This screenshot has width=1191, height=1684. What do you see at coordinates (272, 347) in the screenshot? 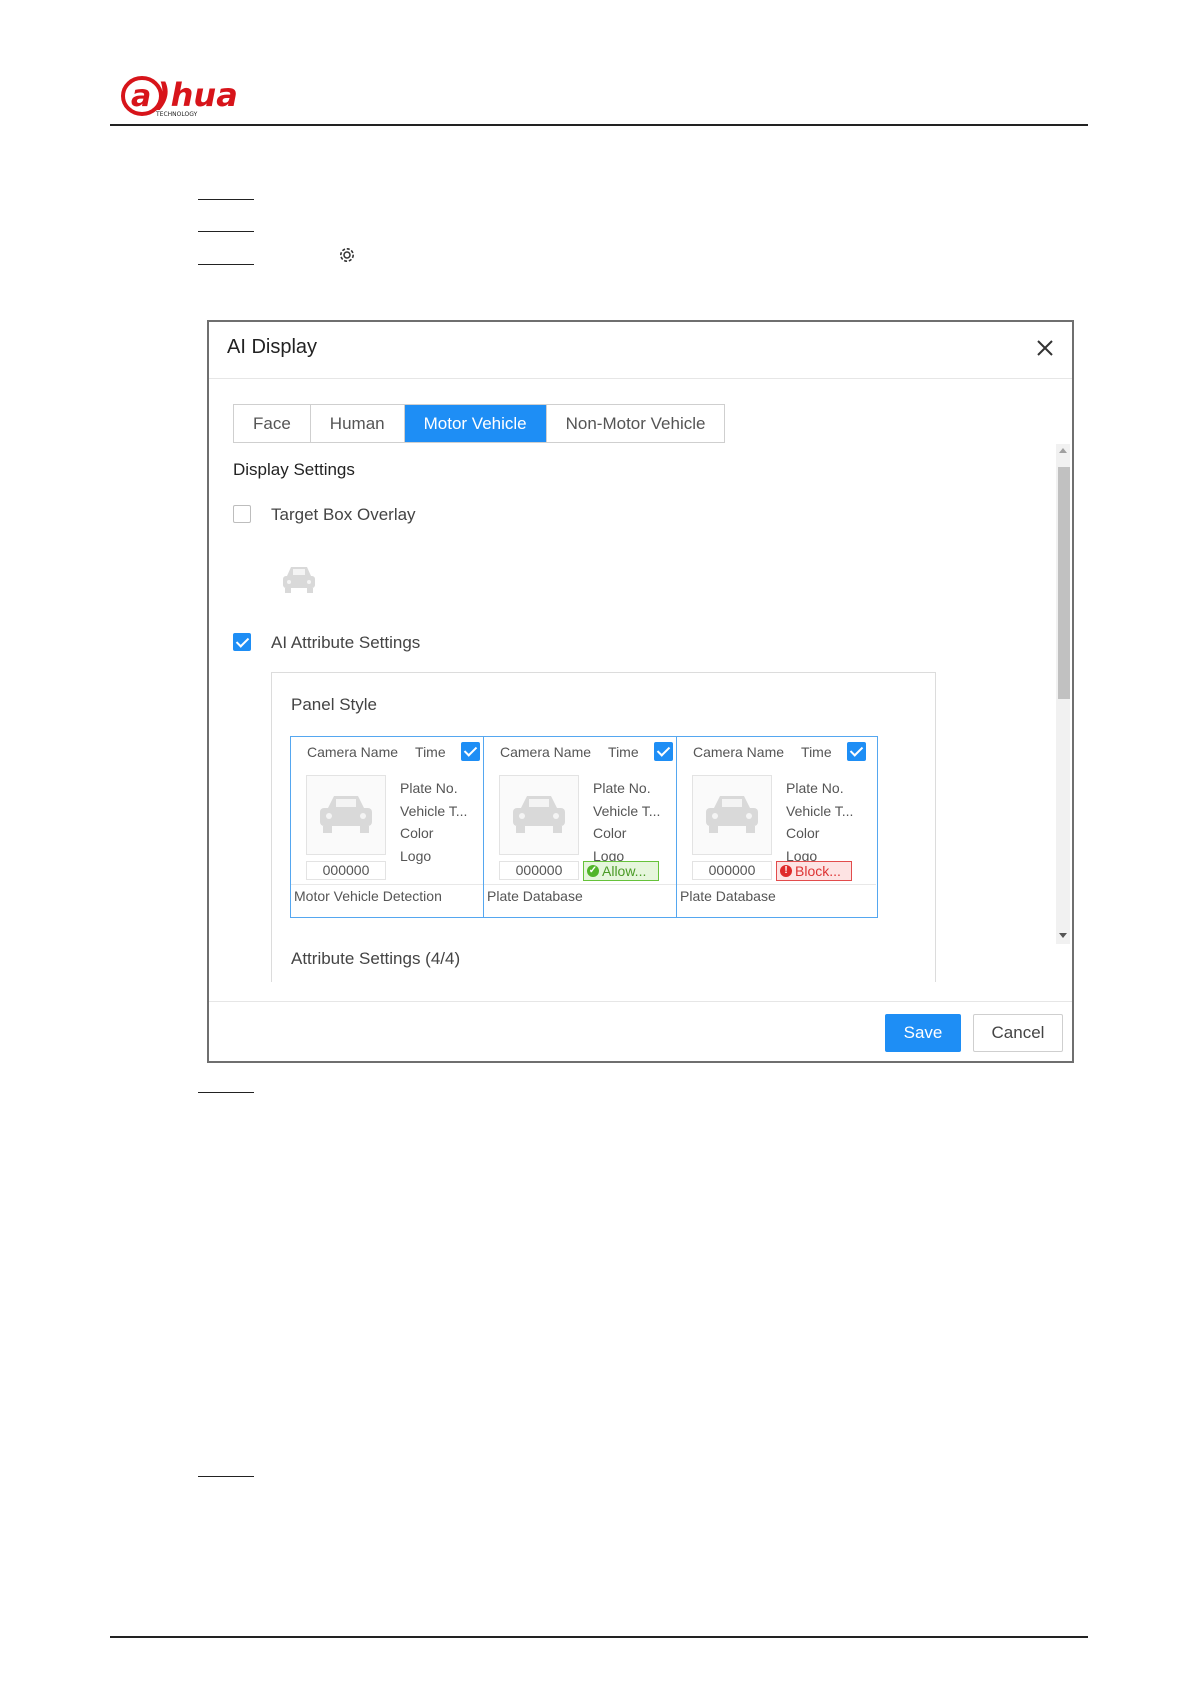
I see `dialog-title: AI Display` at bounding box center [272, 347].